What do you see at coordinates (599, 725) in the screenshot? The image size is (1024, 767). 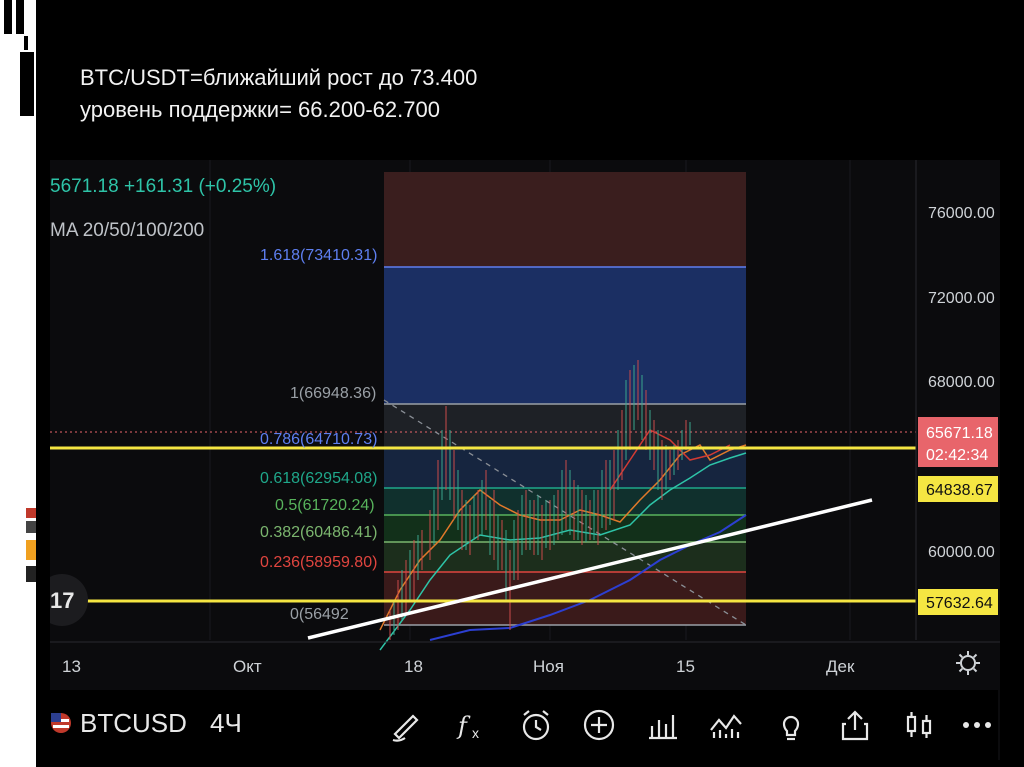 I see `add-plus-icon` at bounding box center [599, 725].